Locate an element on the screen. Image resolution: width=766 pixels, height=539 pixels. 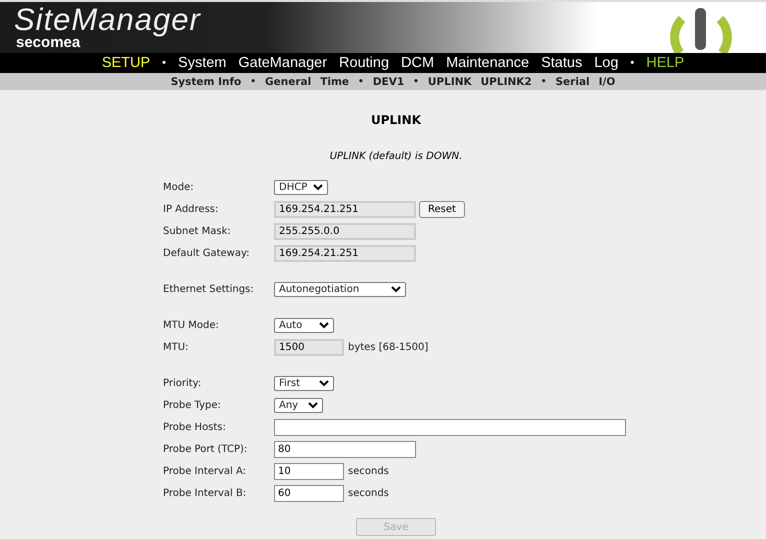
help-link: HELP is located at coordinates (665, 63).